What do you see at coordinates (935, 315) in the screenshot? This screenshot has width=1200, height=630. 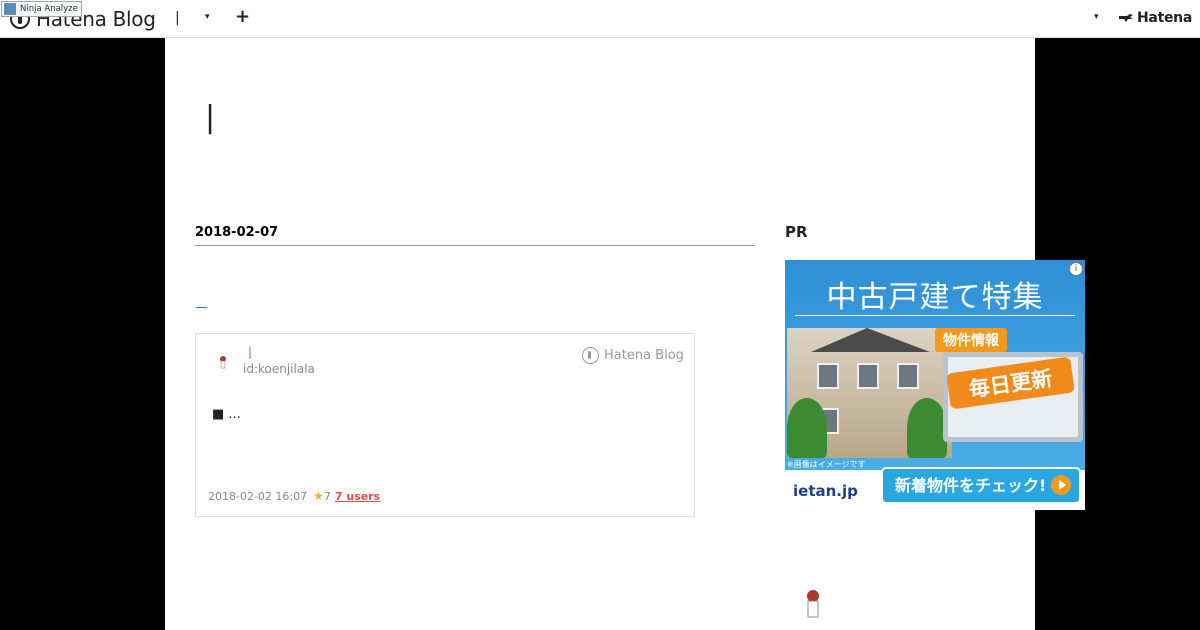 I see `ad-divider` at bounding box center [935, 315].